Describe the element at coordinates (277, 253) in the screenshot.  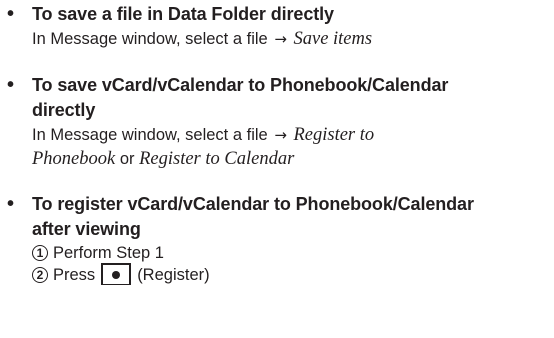
I see `step-1: 1 Perform Step 1` at that location.